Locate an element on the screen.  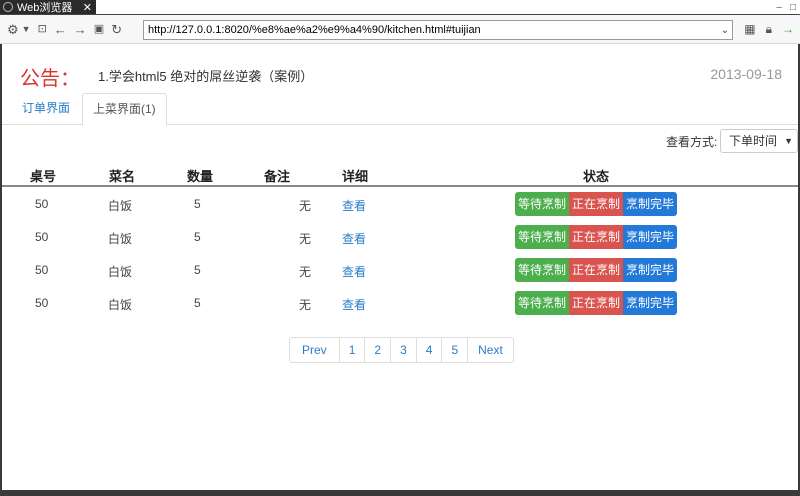
back-icon: ← is located at coordinates (60, 29).